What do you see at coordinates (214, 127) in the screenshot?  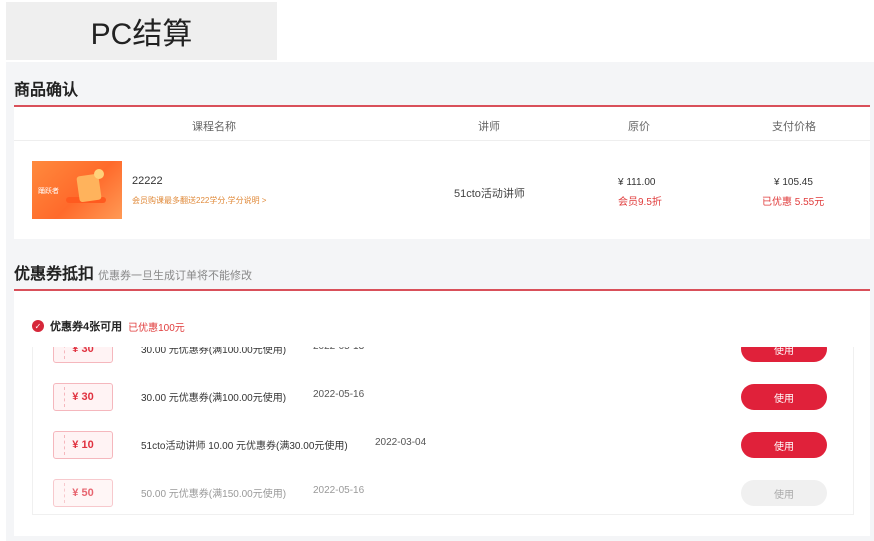 I see `header-course-name: 课程名称` at bounding box center [214, 127].